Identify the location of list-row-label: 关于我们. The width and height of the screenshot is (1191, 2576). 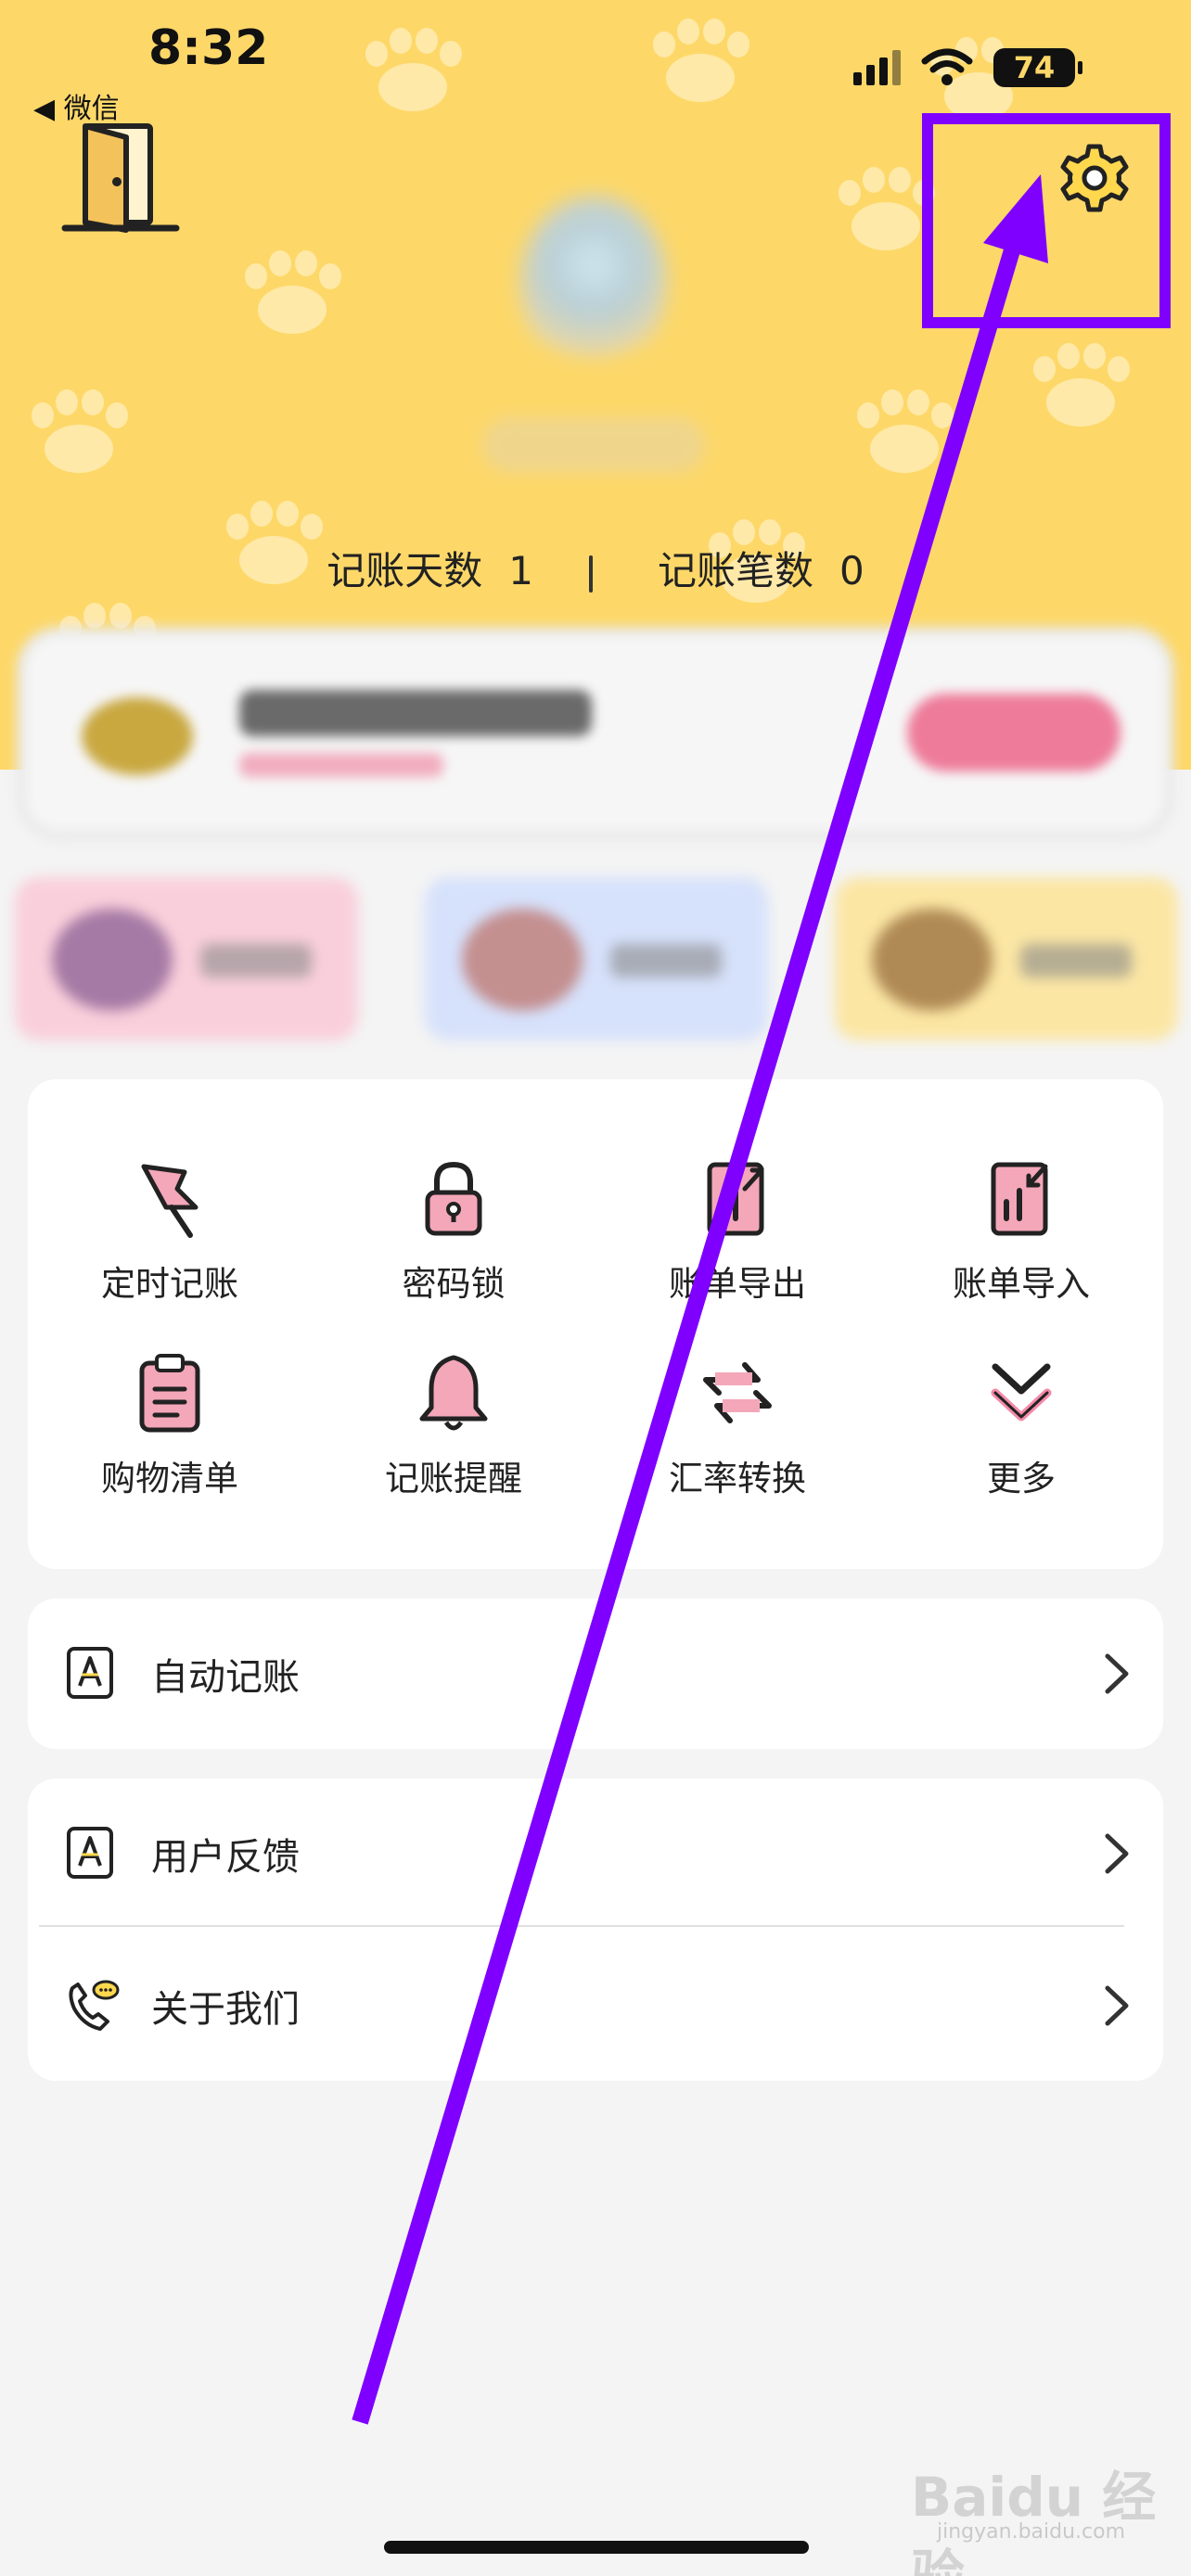
(225, 2009).